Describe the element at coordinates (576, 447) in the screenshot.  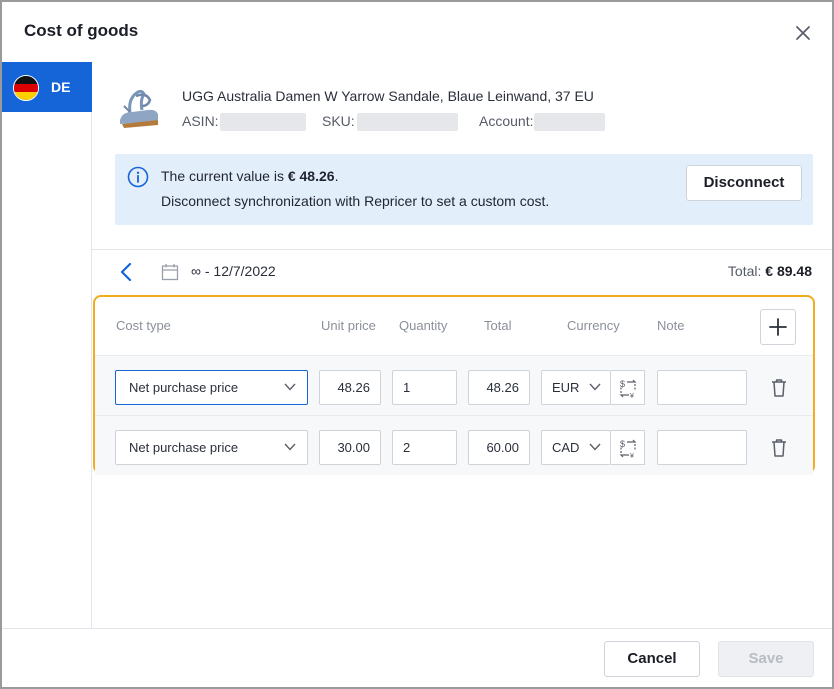
I see `currency-select: CAD` at that location.